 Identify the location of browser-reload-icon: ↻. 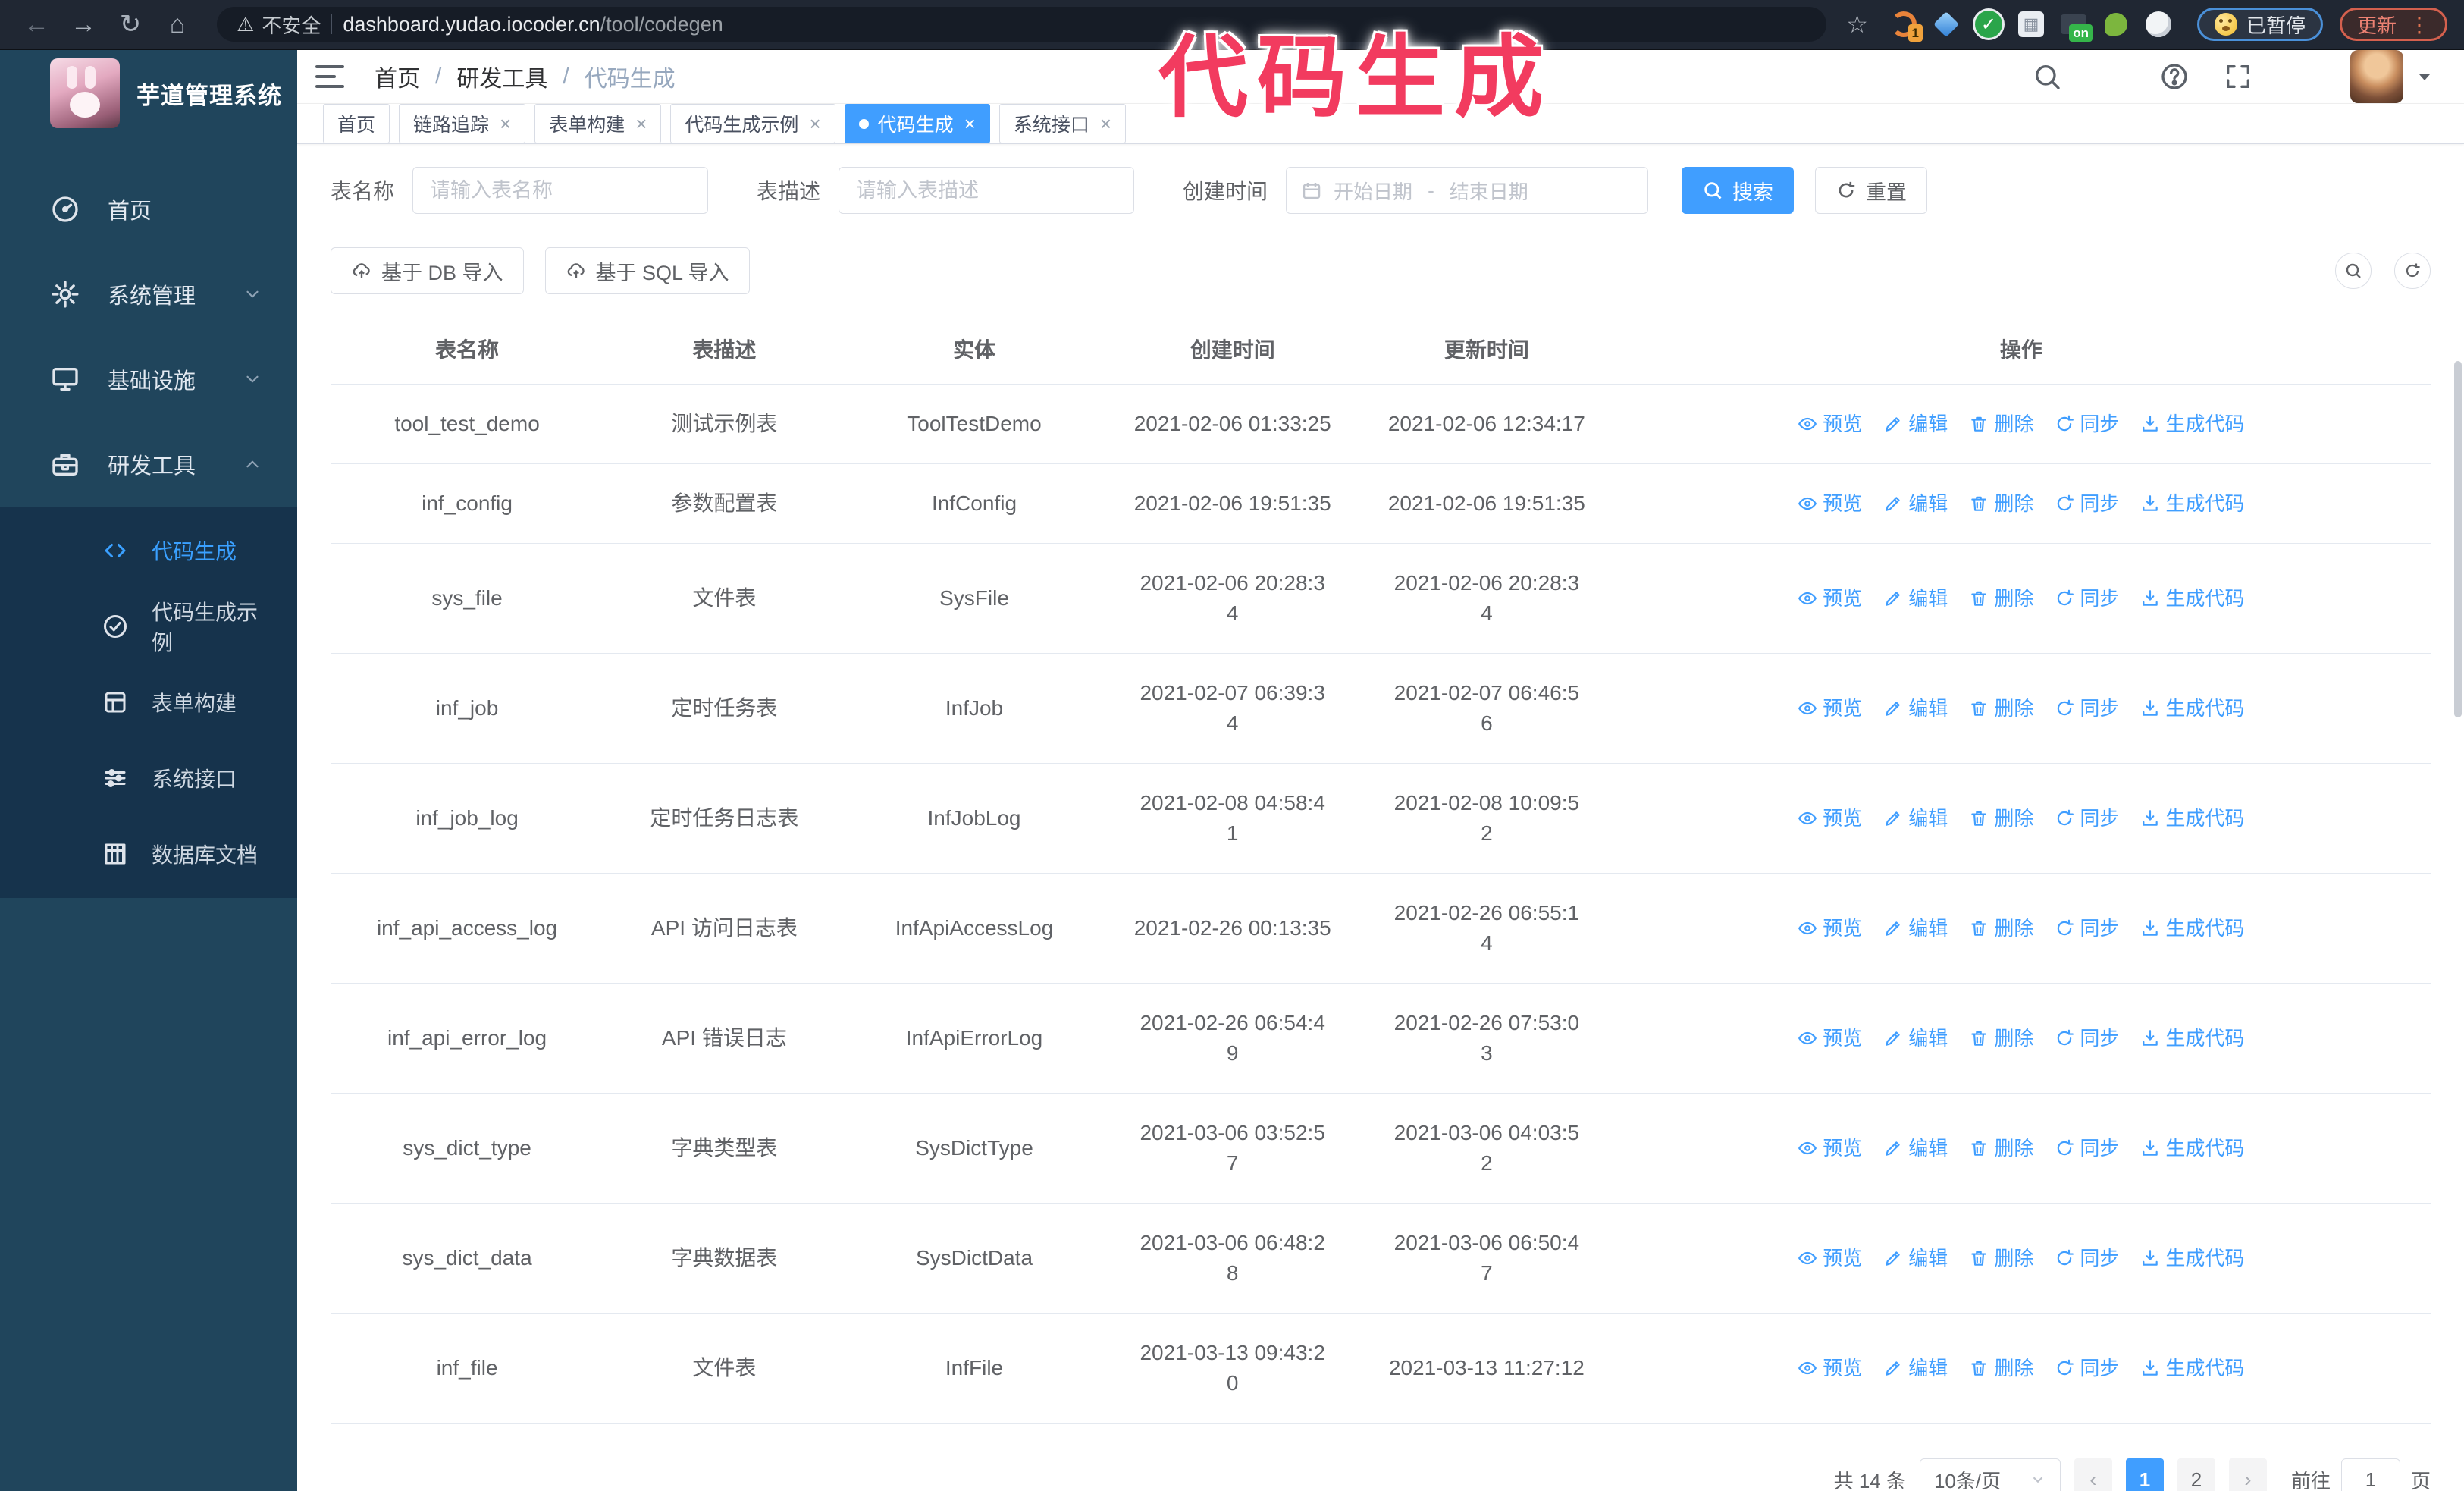
(130, 24).